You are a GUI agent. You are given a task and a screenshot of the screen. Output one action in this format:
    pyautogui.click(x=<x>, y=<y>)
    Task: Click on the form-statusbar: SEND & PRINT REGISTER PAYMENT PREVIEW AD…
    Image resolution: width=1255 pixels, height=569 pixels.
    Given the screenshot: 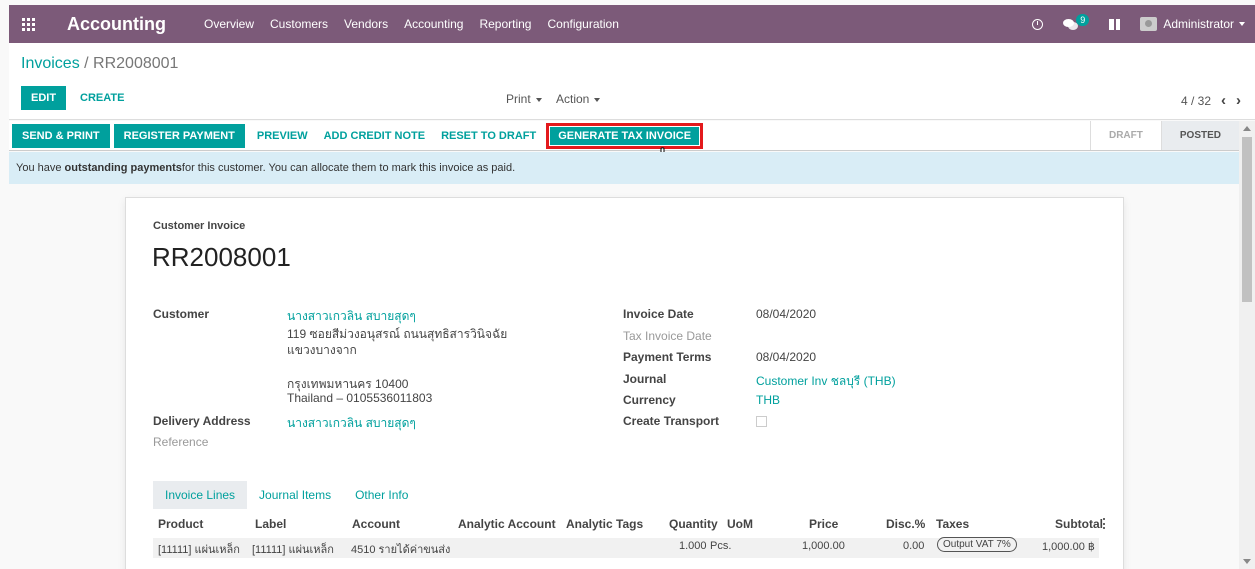 What is the action you would take?
    pyautogui.click(x=624, y=136)
    